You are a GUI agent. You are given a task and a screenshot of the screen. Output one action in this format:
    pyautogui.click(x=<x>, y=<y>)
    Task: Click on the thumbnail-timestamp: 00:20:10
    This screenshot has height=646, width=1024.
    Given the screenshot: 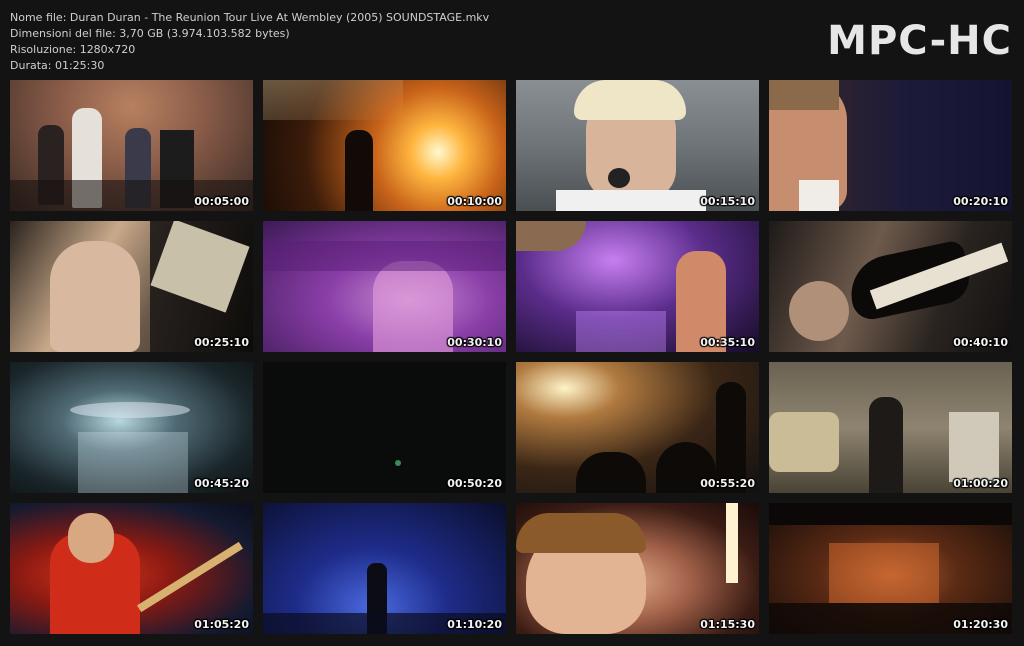 What is the action you would take?
    pyautogui.click(x=980, y=201)
    